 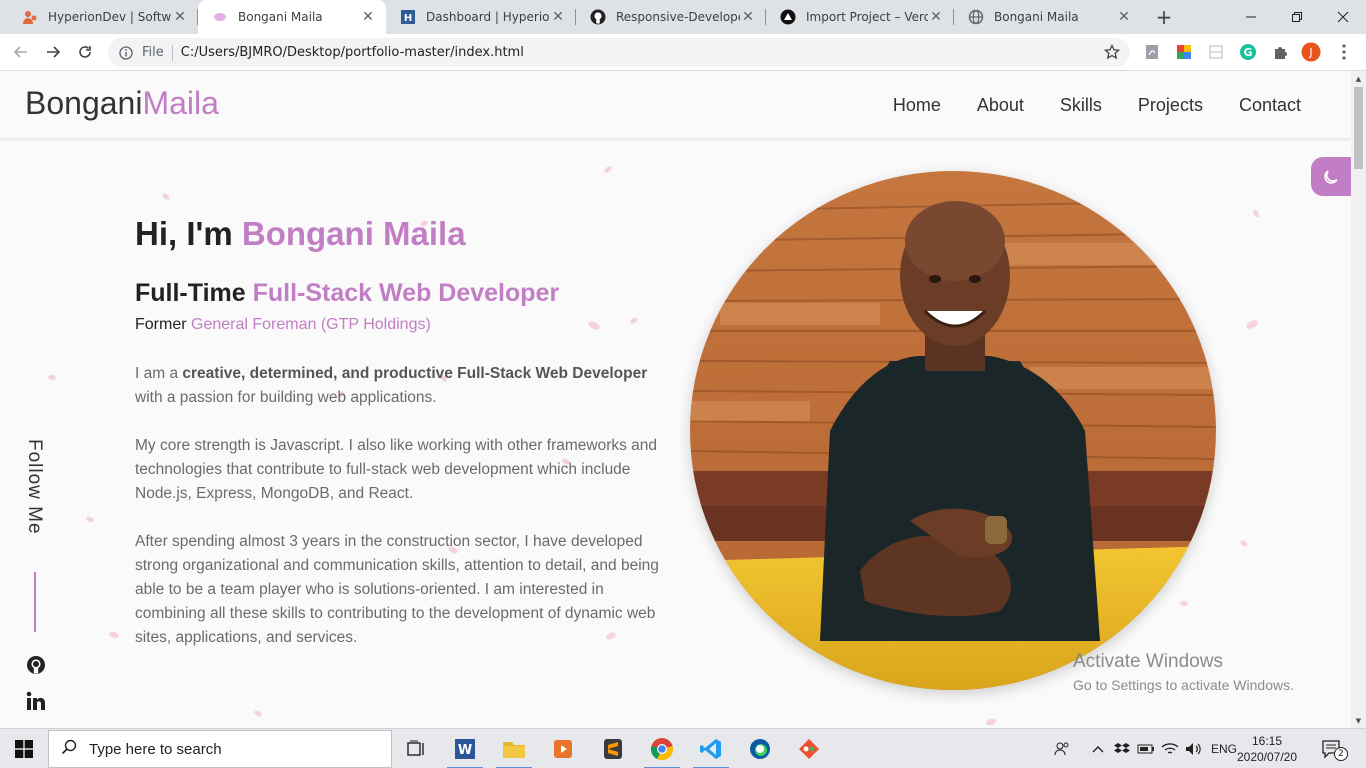 What do you see at coordinates (155, 749) in the screenshot?
I see `search-placeholder: Type here to search` at bounding box center [155, 749].